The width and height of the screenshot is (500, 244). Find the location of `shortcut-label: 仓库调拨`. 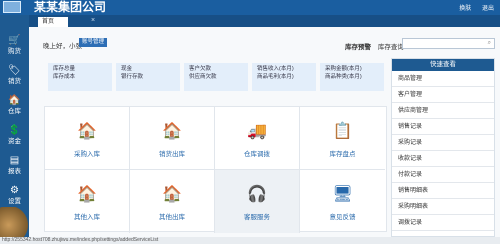

shortcut-label: 仓库调拨 is located at coordinates (257, 154).